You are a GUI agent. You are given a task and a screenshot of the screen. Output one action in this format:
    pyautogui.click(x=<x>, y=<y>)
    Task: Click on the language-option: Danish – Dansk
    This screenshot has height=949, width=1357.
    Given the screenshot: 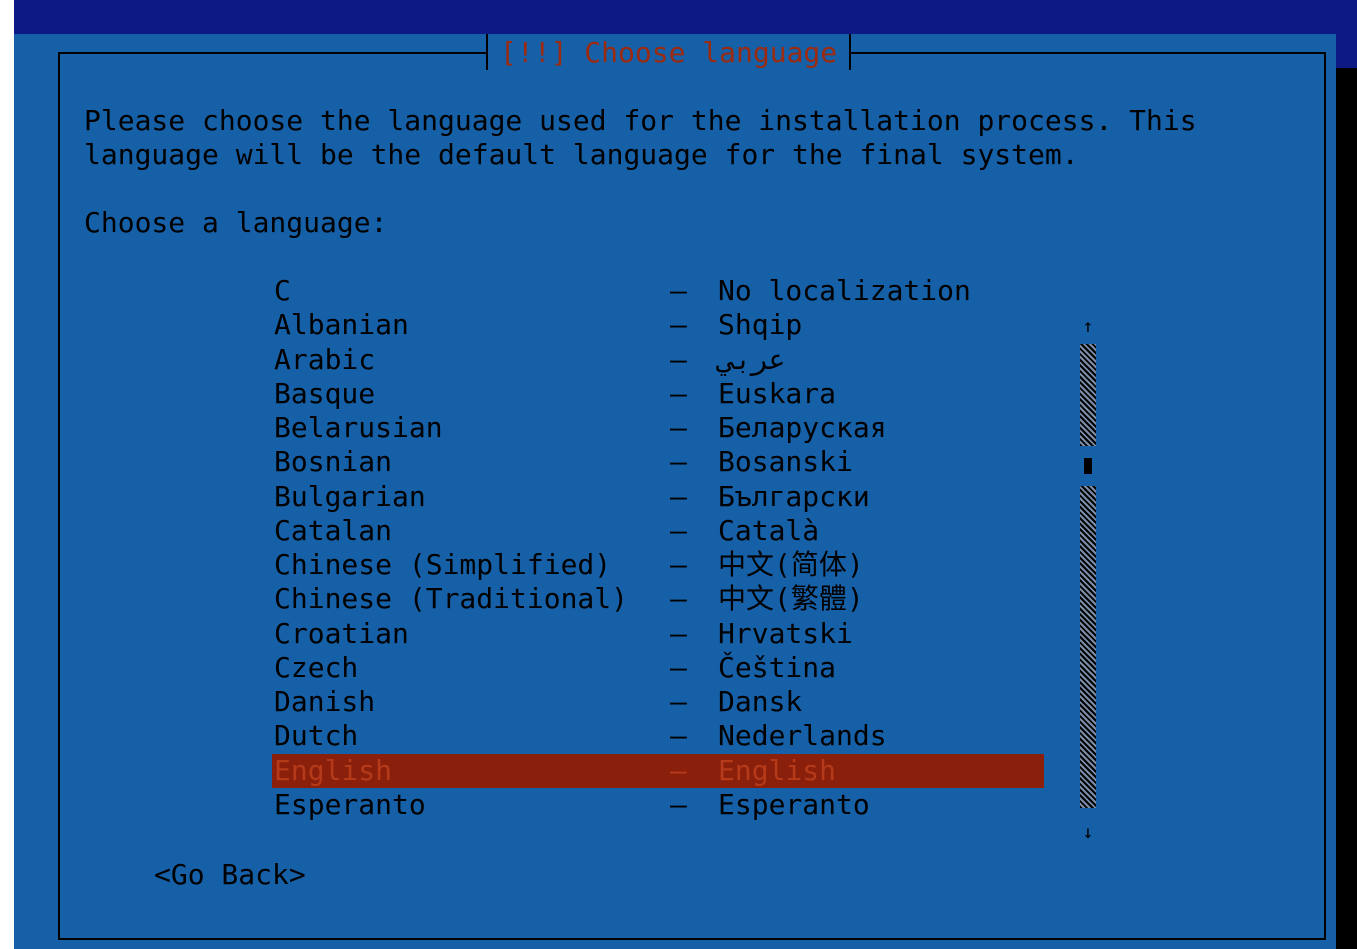 What is the action you would take?
    pyautogui.click(x=658, y=702)
    